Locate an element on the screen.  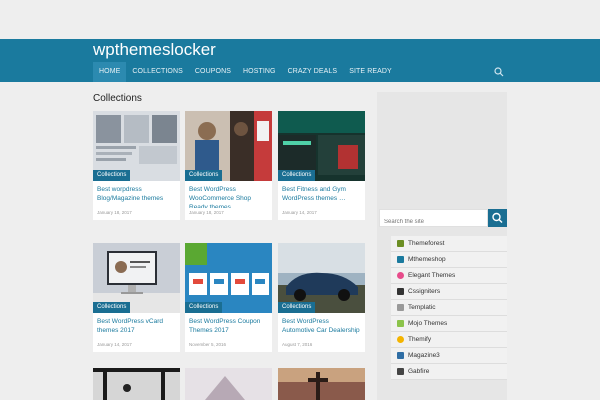
search-field is located at coordinates (433, 219).